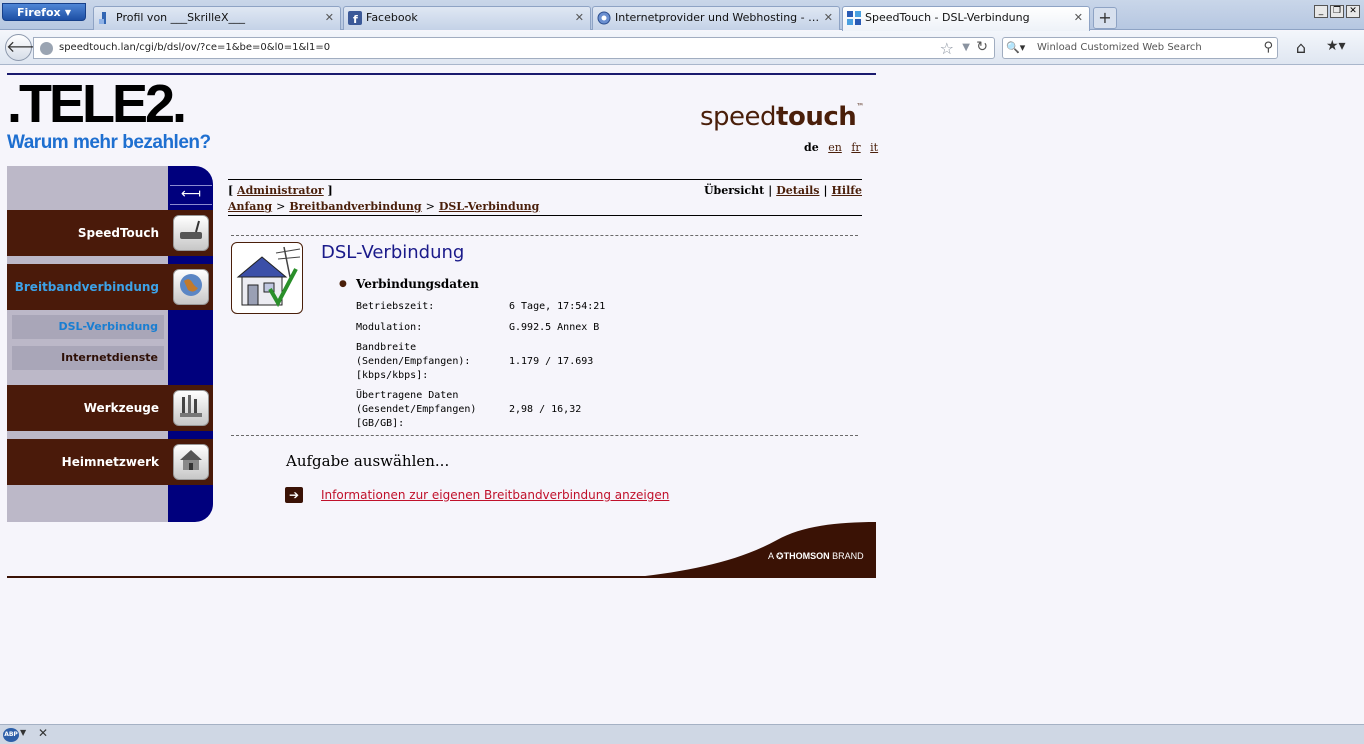  Describe the element at coordinates (947, 17) in the screenshot. I see `tab-title: SpeedTouch - DSL-Verbindung` at that location.